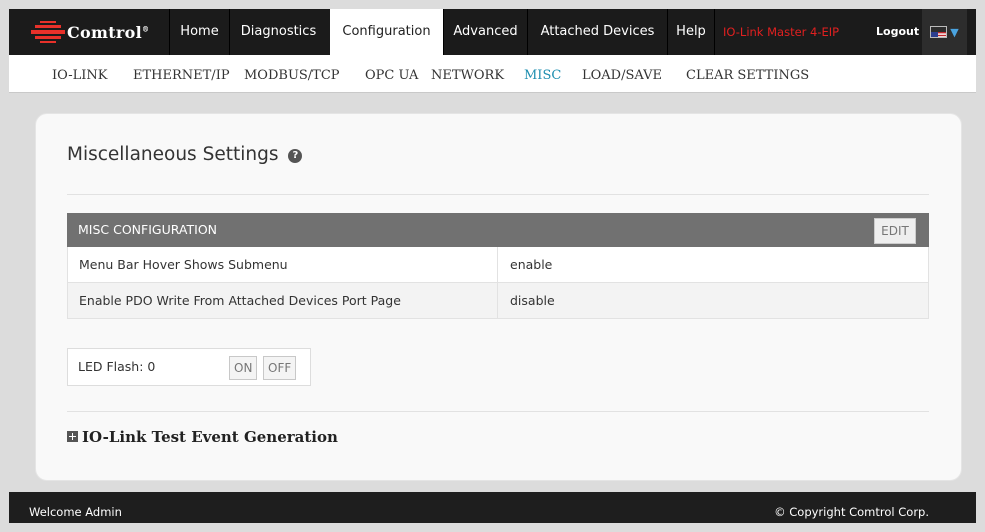 The image size is (985, 532). Describe the element at coordinates (781, 32) in the screenshot. I see `device-name: IO-Link Master 4-EIP` at that location.